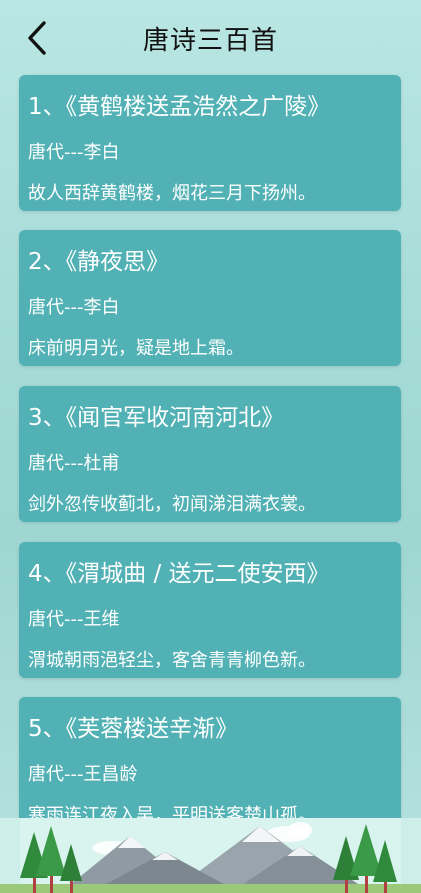  What do you see at coordinates (210, 298) in the screenshot?
I see `poem-card-2: 2、《静夜思》 唐代---李白 床前明月光，疑是地上霜。` at bounding box center [210, 298].